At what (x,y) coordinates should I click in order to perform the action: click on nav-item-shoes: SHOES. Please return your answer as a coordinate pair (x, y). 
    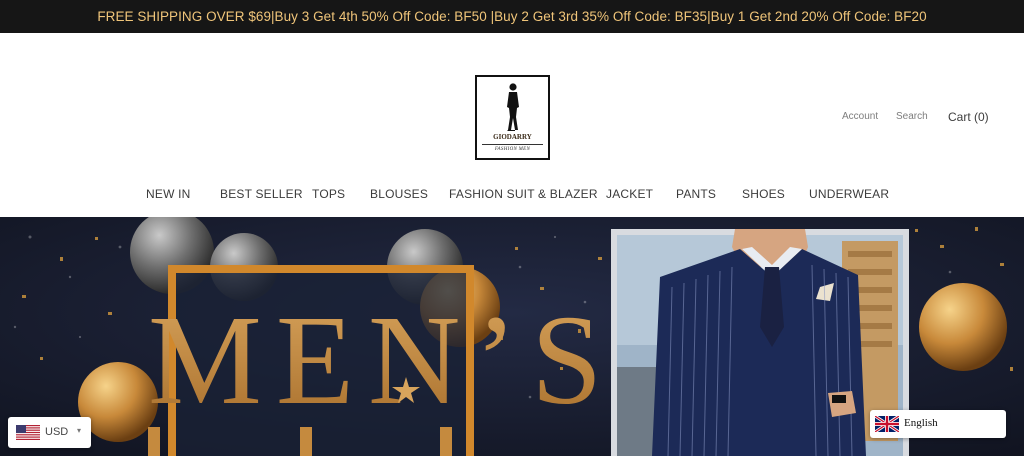
    Looking at the image, I should click on (763, 194).